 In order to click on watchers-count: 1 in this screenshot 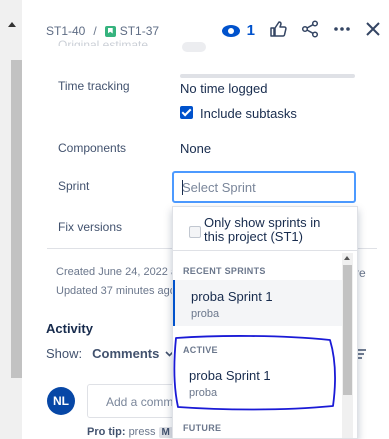, I will do `click(250, 30)`.